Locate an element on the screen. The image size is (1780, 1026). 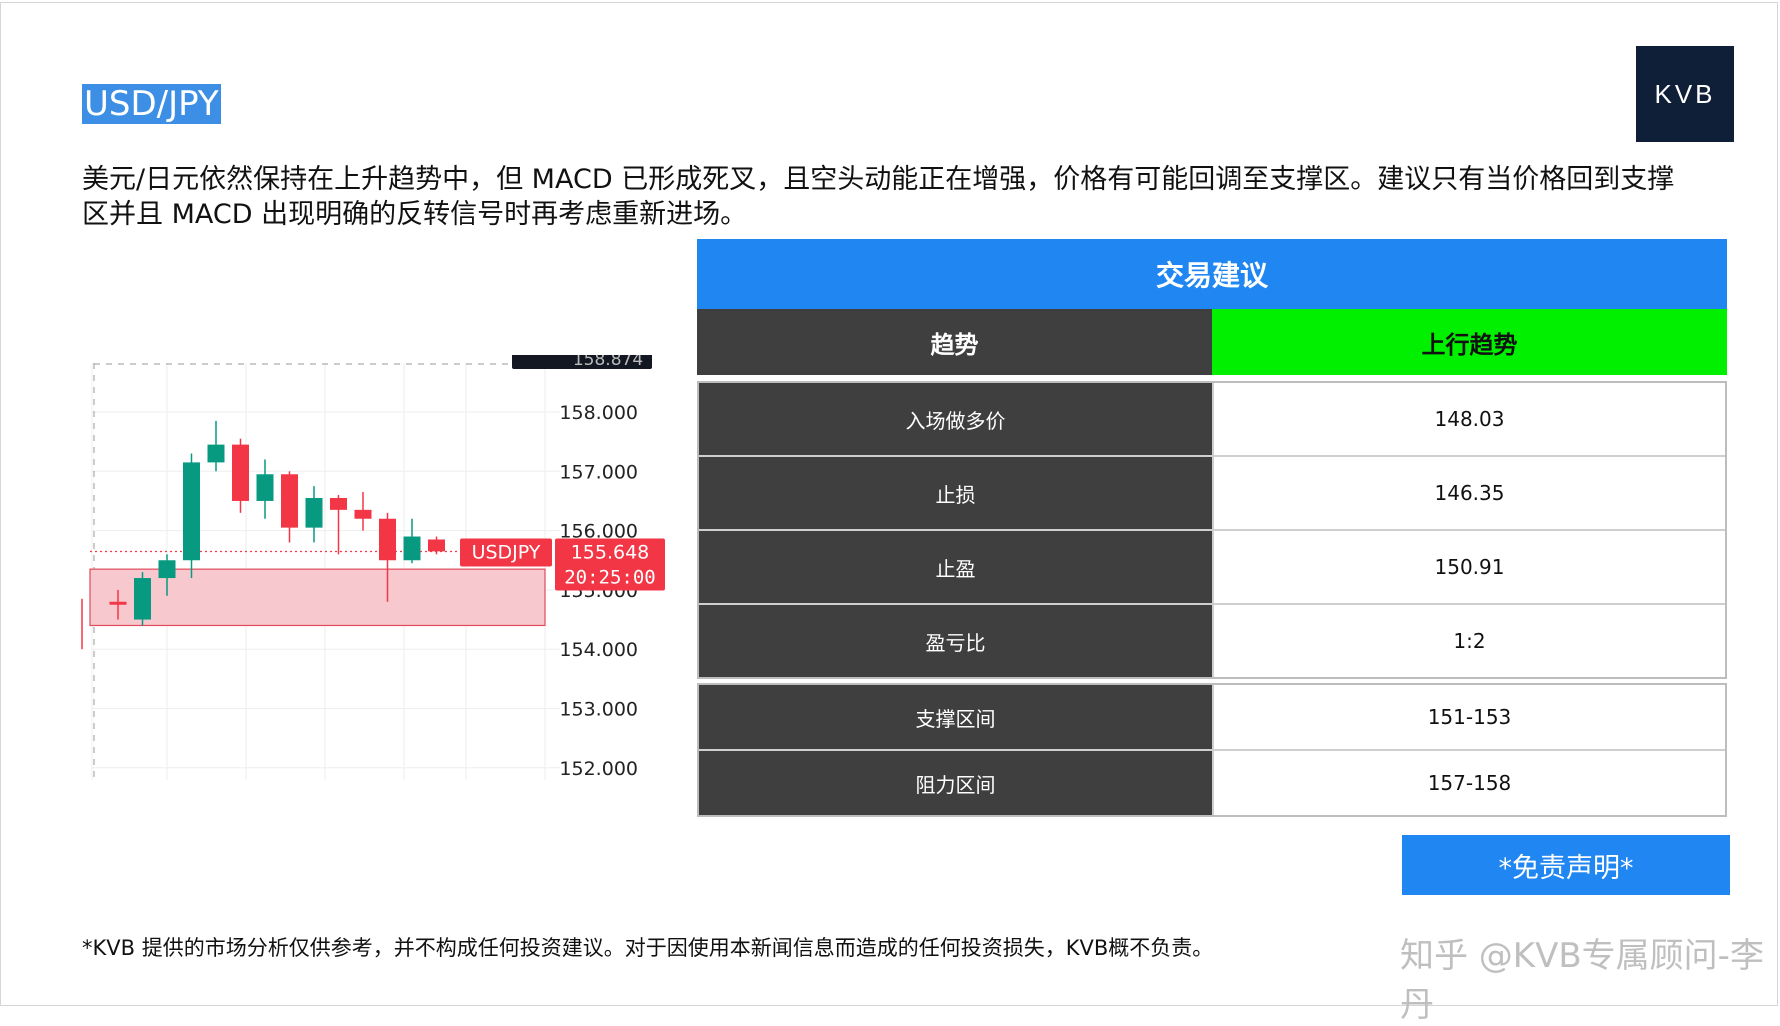
trend-row: 趋势 上行趋势 is located at coordinates (1212, 342).